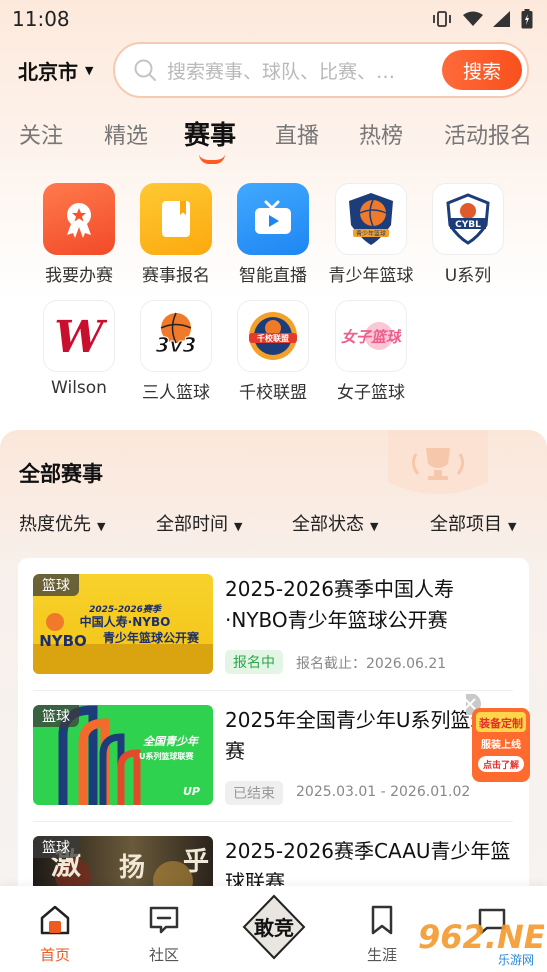  What do you see at coordinates (151, 637) in the screenshot?
I see `svg-text: 青少年篮球公开赛` at bounding box center [151, 637].